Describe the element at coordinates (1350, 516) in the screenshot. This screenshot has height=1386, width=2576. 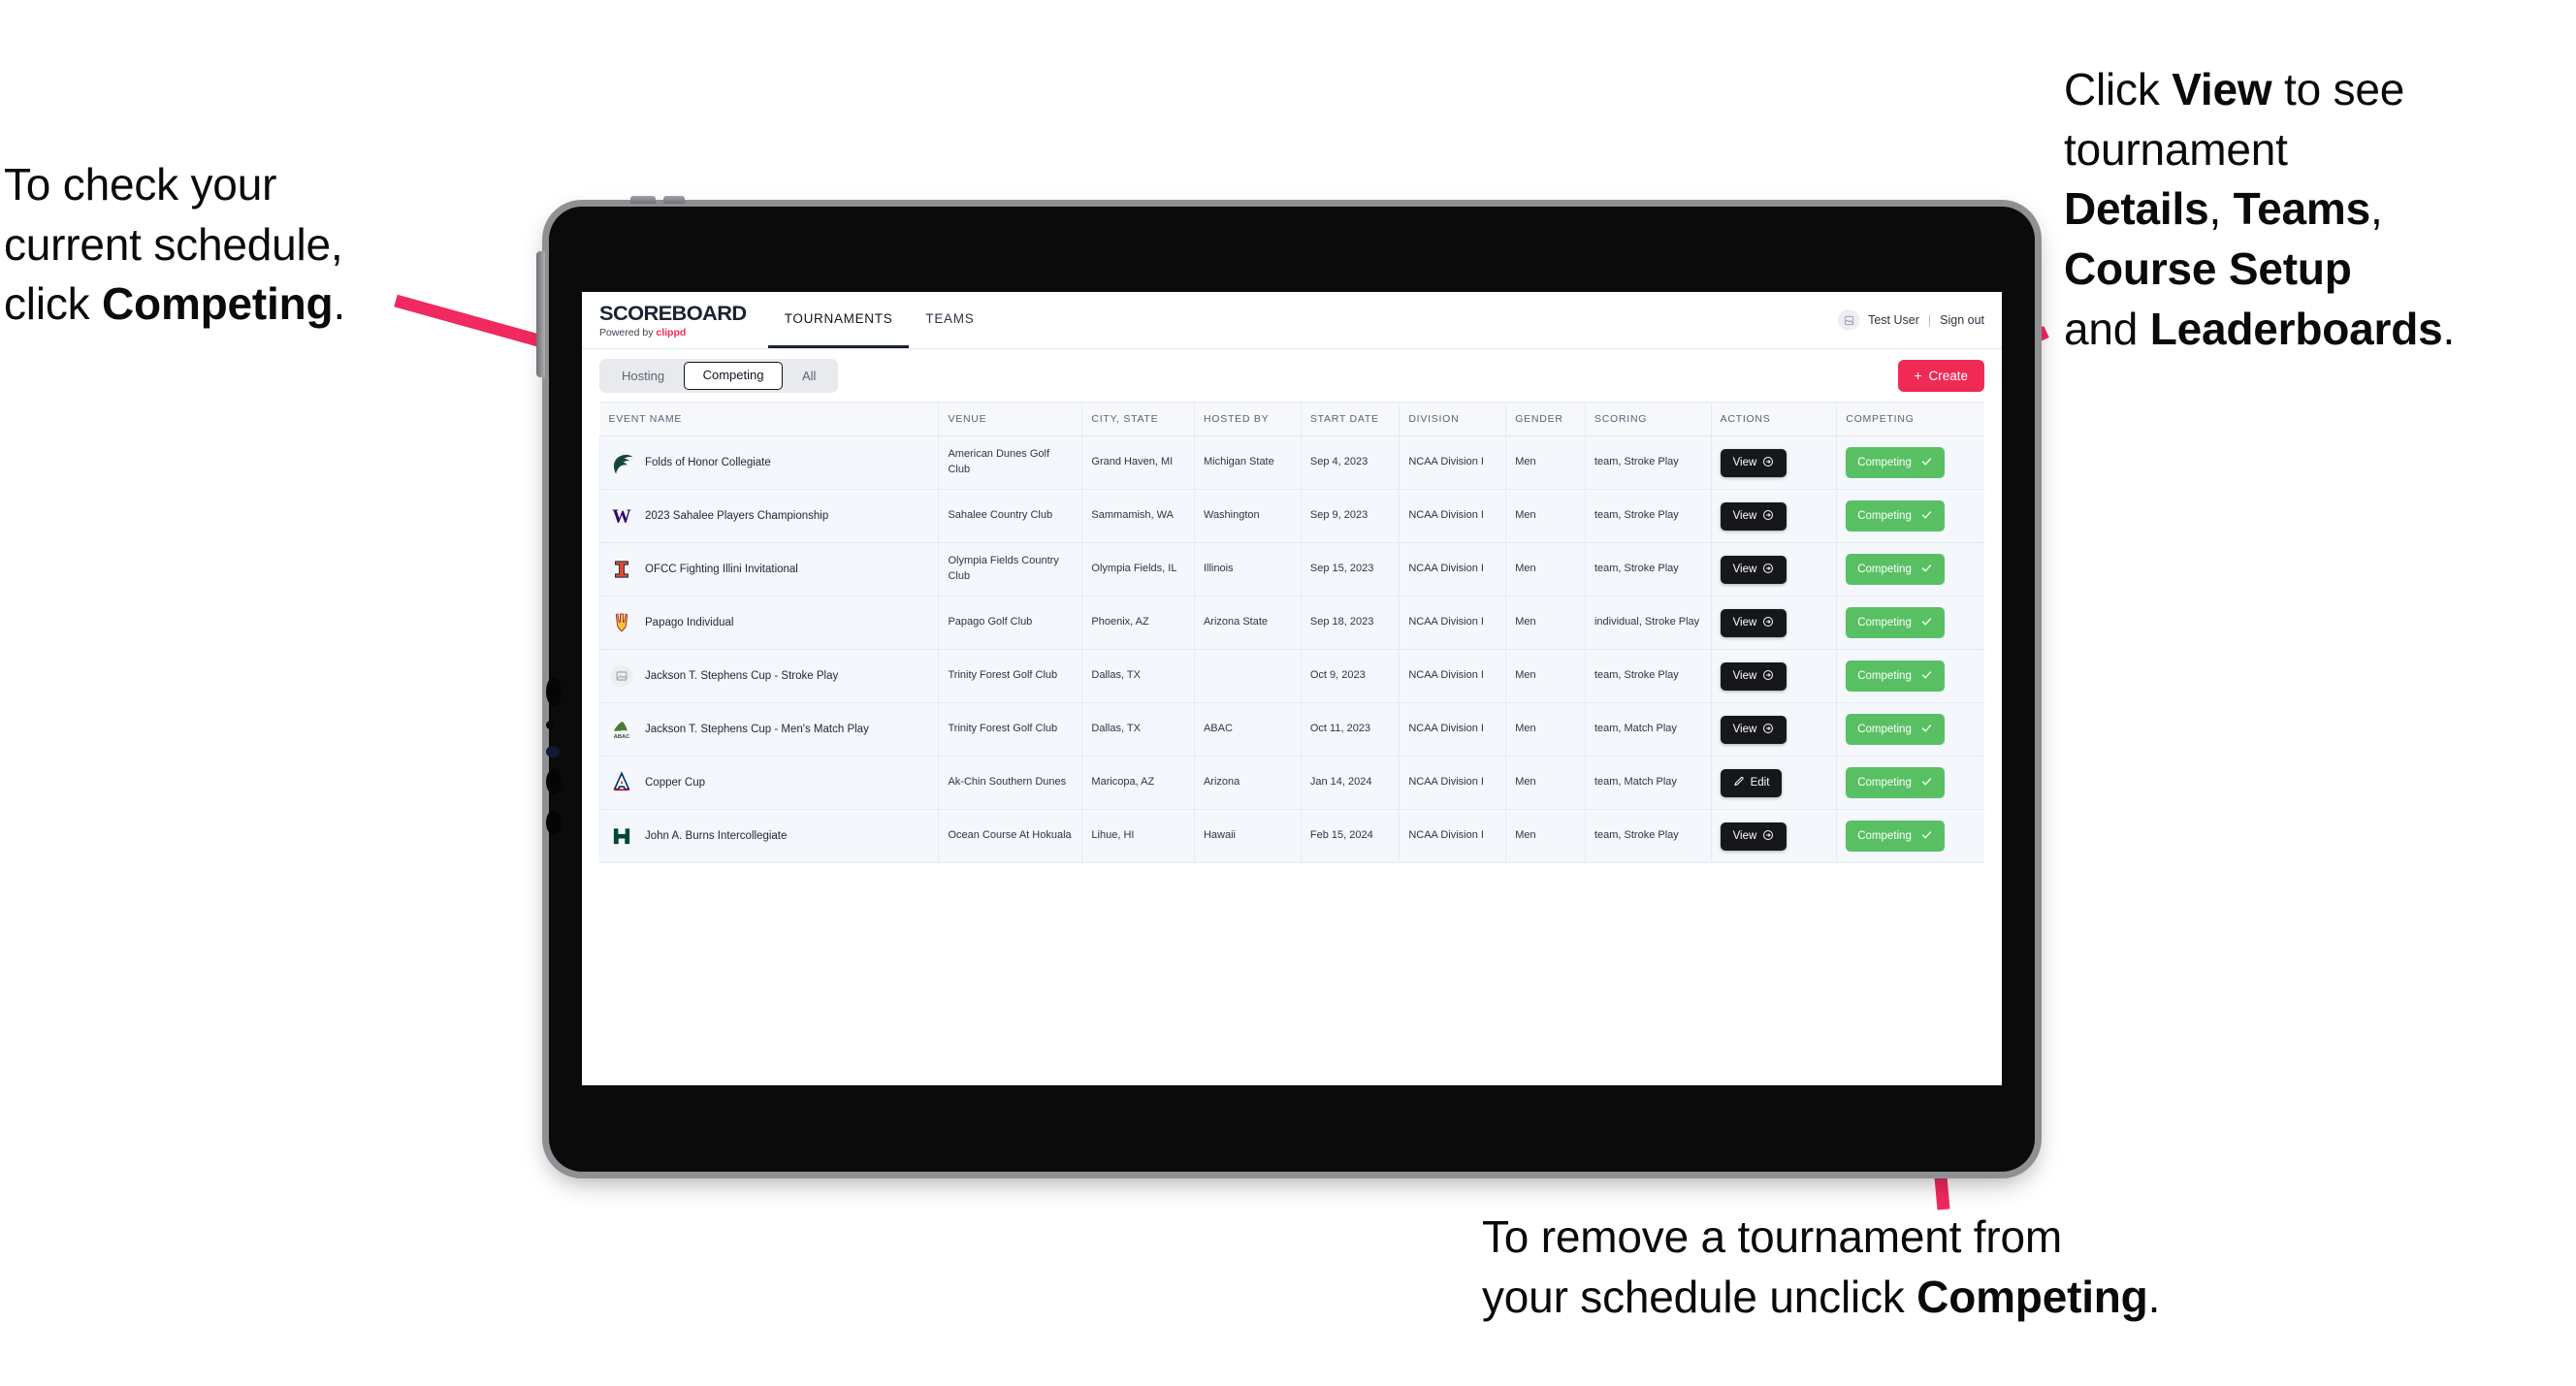
I see `cell-start-date: Sep 9, 2023` at that location.